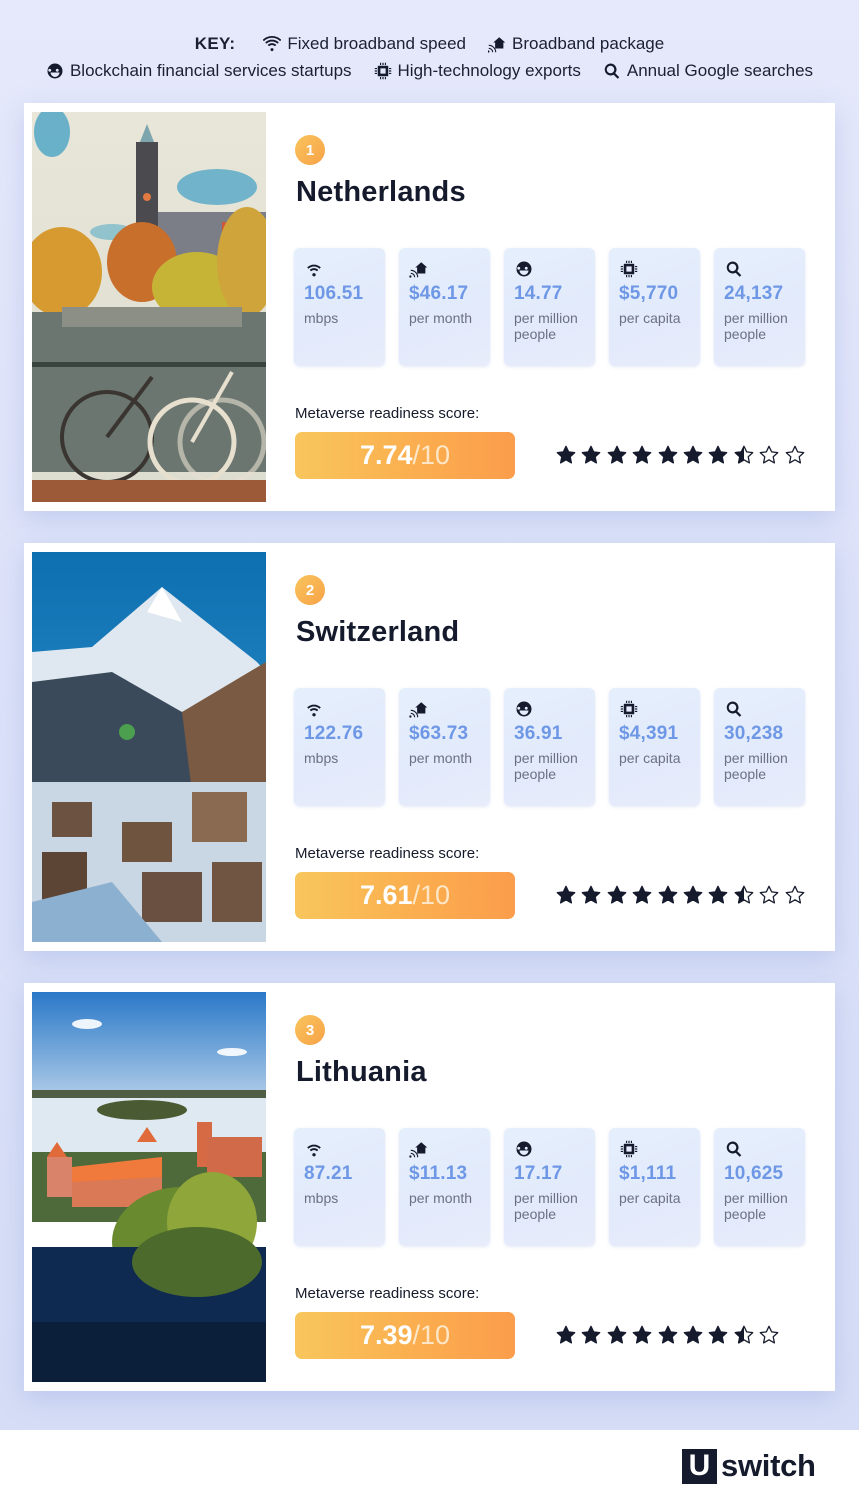 This screenshot has width=859, height=1500. I want to click on stat-hightech-exports: $1,111 per capita, so click(654, 1187).